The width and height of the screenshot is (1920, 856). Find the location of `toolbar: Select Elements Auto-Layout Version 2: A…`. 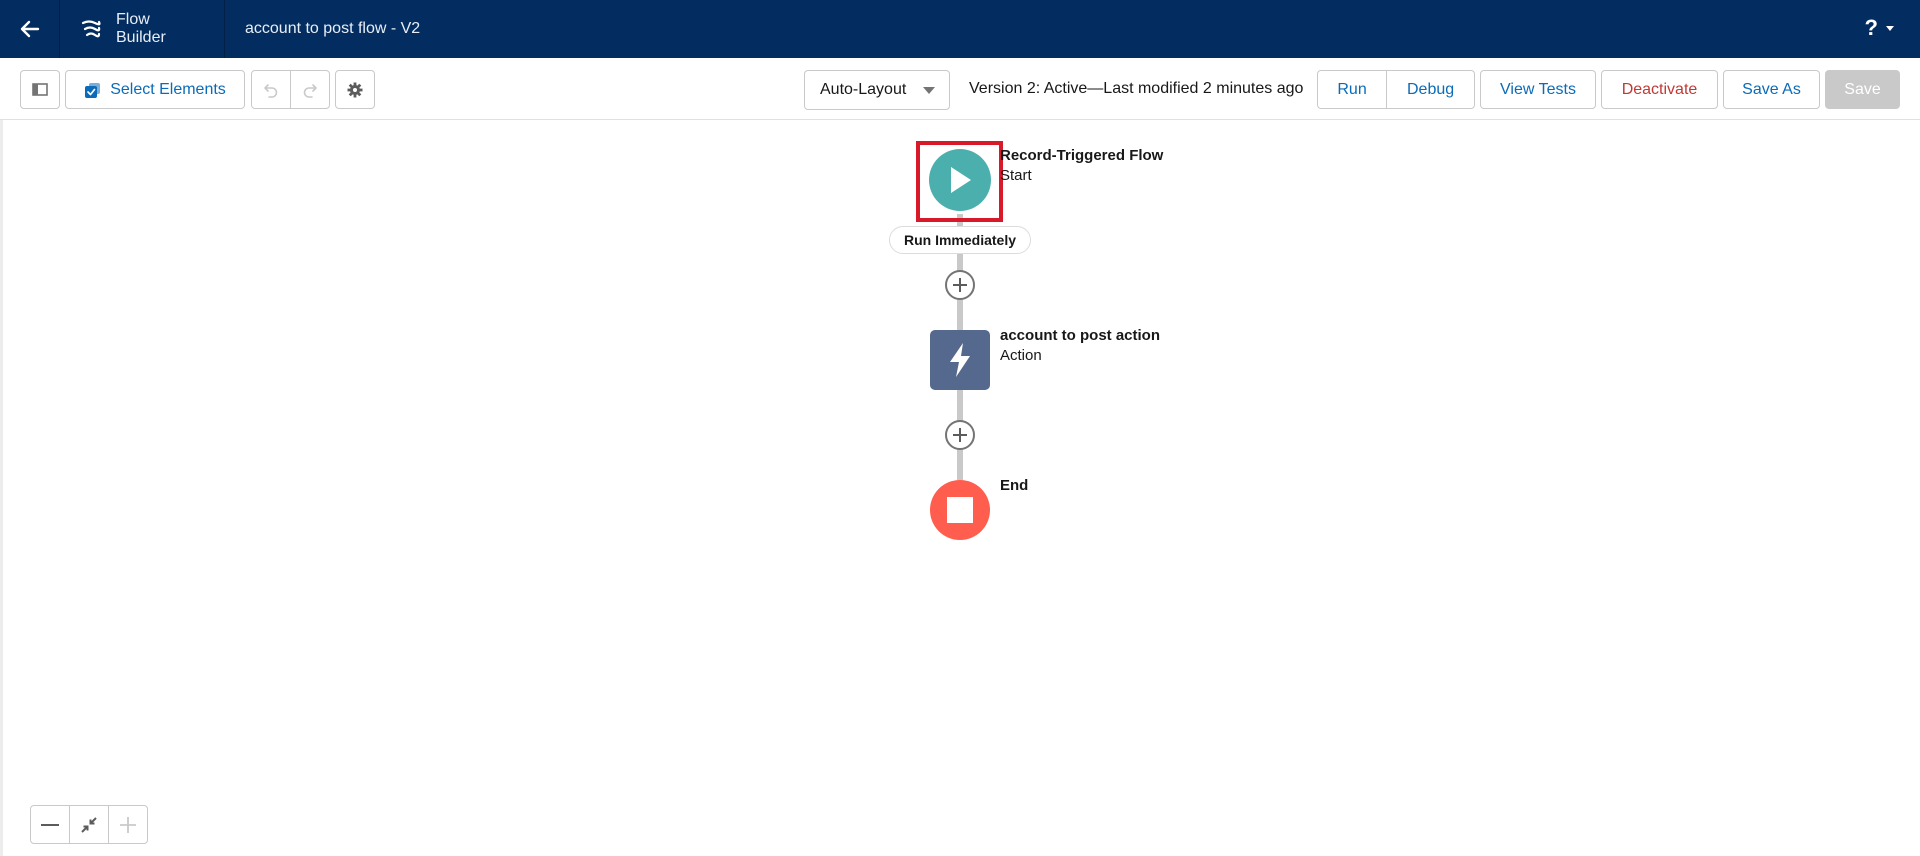

toolbar: Select Elements Auto-Layout Version 2: A… is located at coordinates (960, 89).